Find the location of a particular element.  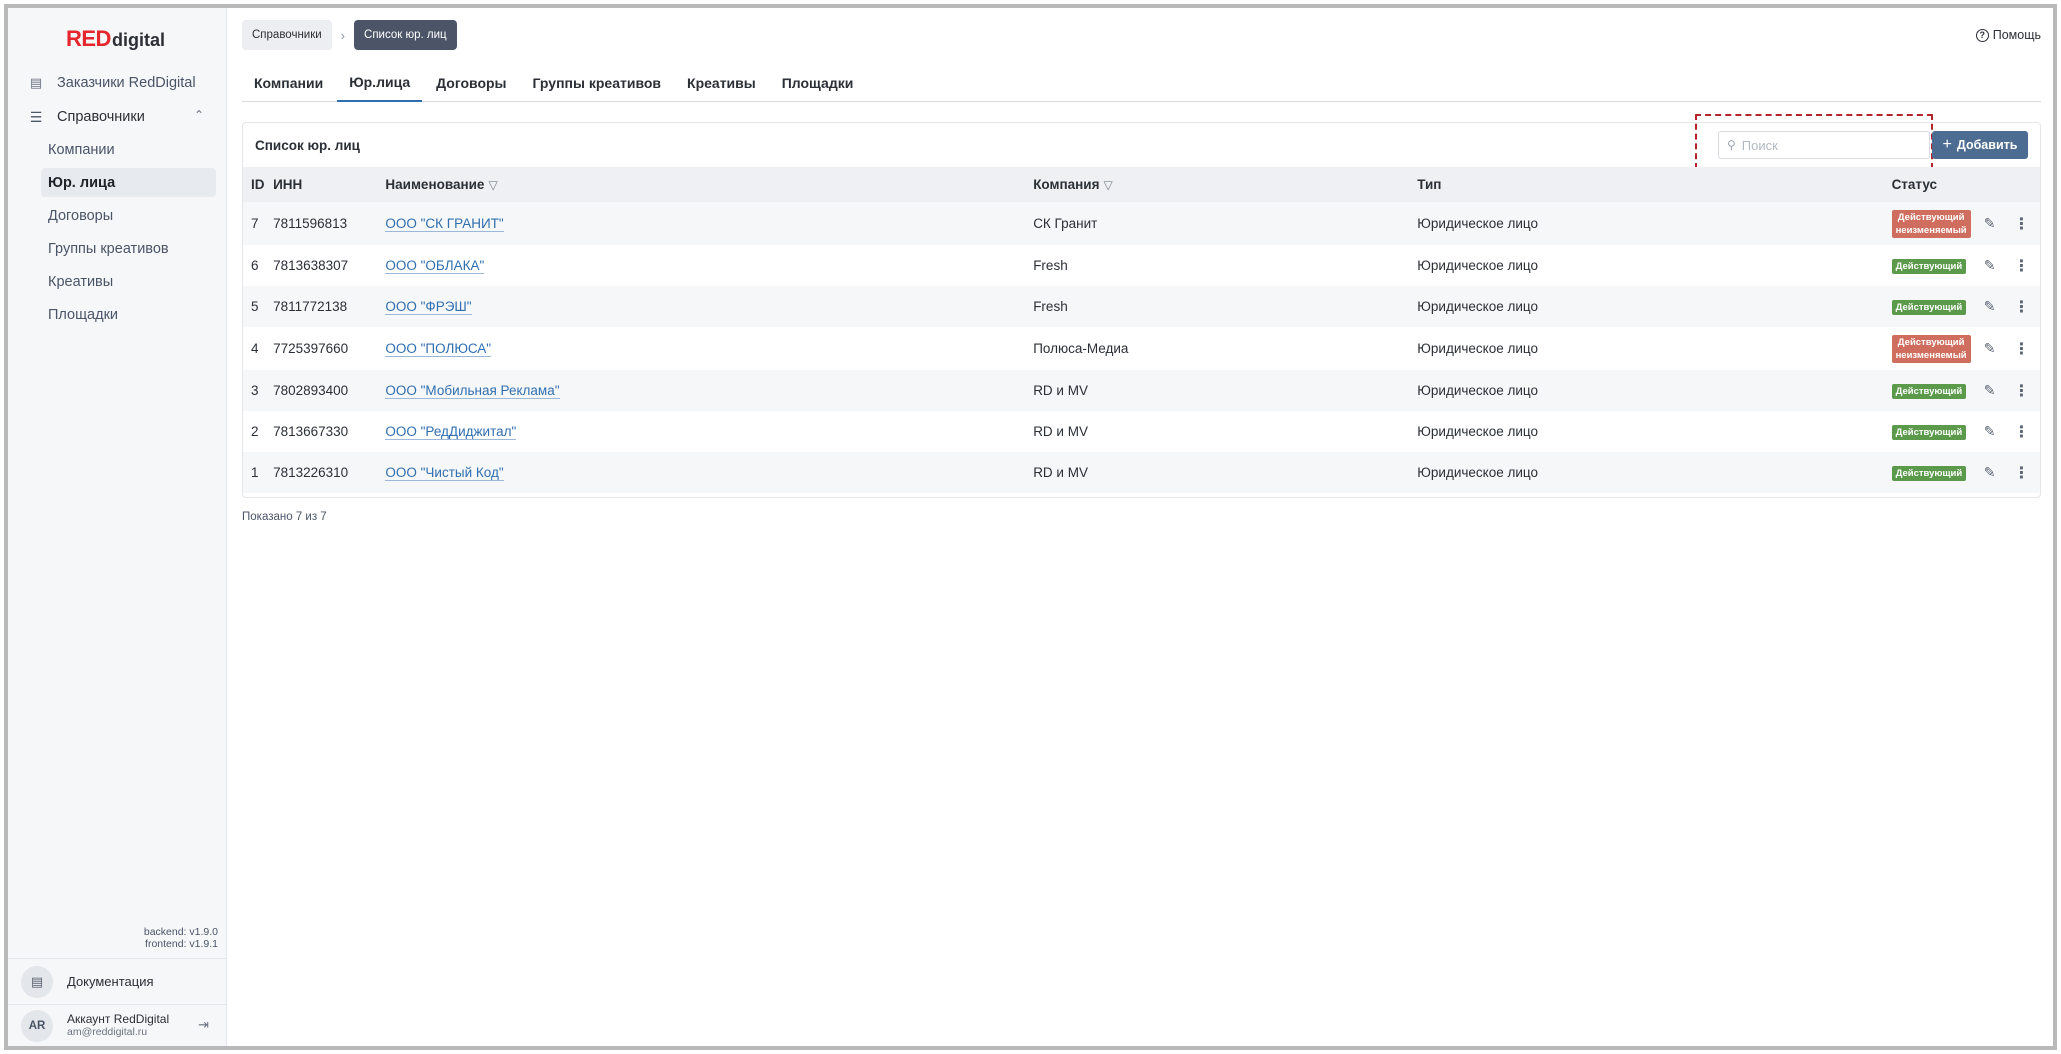

entity-name-link: ООО "ПОЛЮСА" is located at coordinates (438, 349).